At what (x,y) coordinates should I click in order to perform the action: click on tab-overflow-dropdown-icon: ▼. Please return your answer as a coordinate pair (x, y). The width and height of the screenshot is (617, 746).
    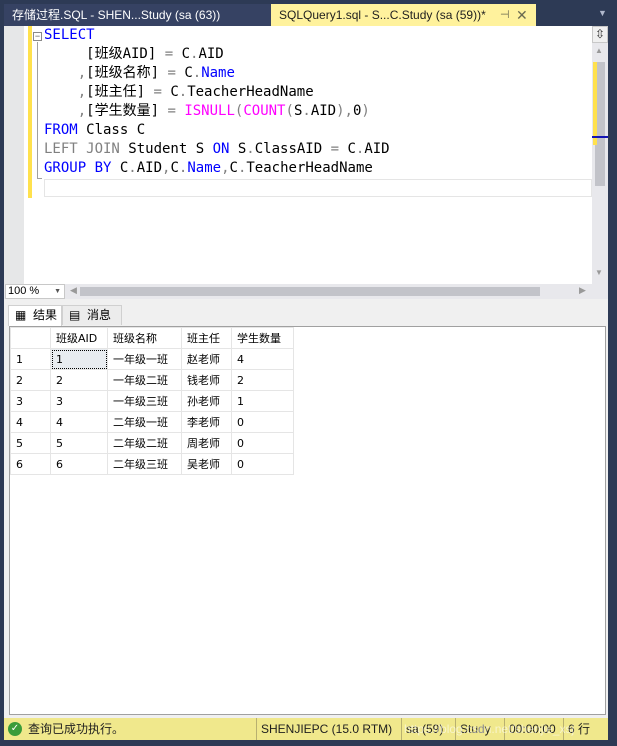
    Looking at the image, I should click on (602, 13).